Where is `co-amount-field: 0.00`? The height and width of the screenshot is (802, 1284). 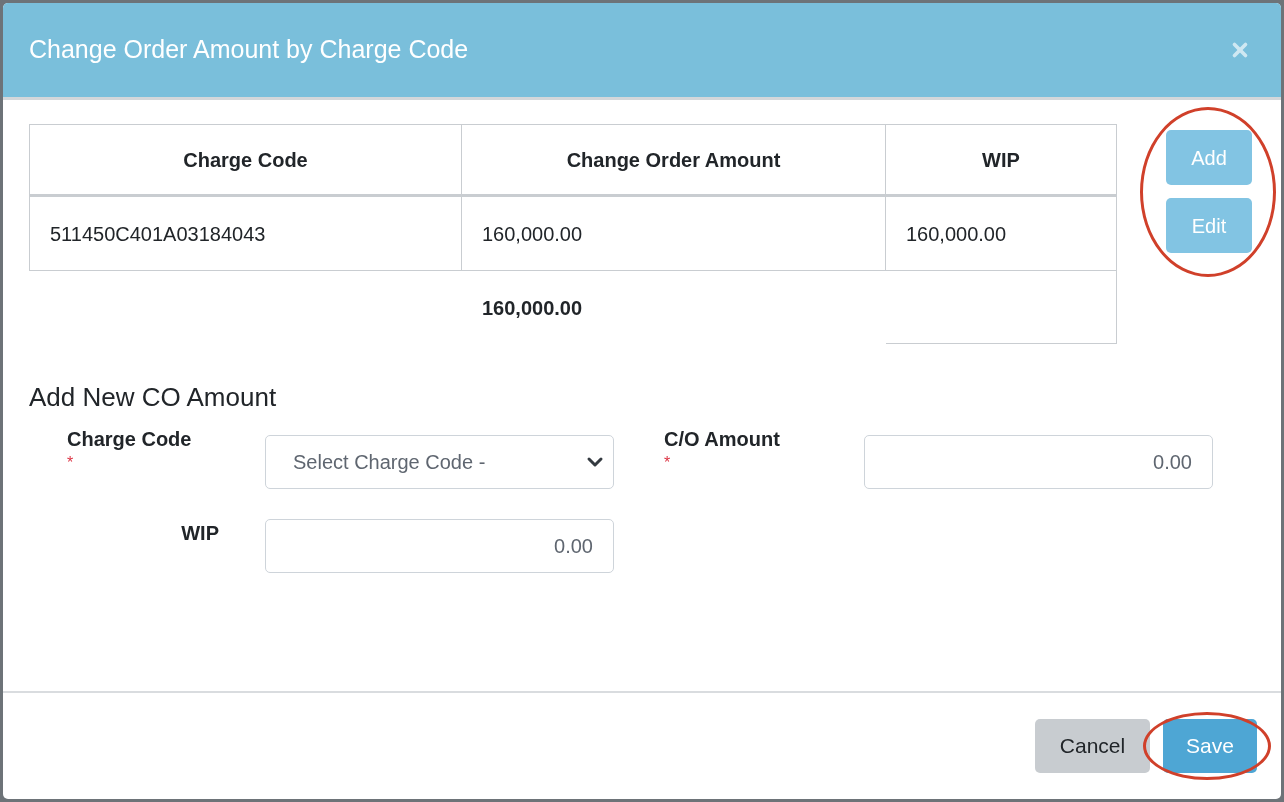
co-amount-field: 0.00 is located at coordinates (1038, 462).